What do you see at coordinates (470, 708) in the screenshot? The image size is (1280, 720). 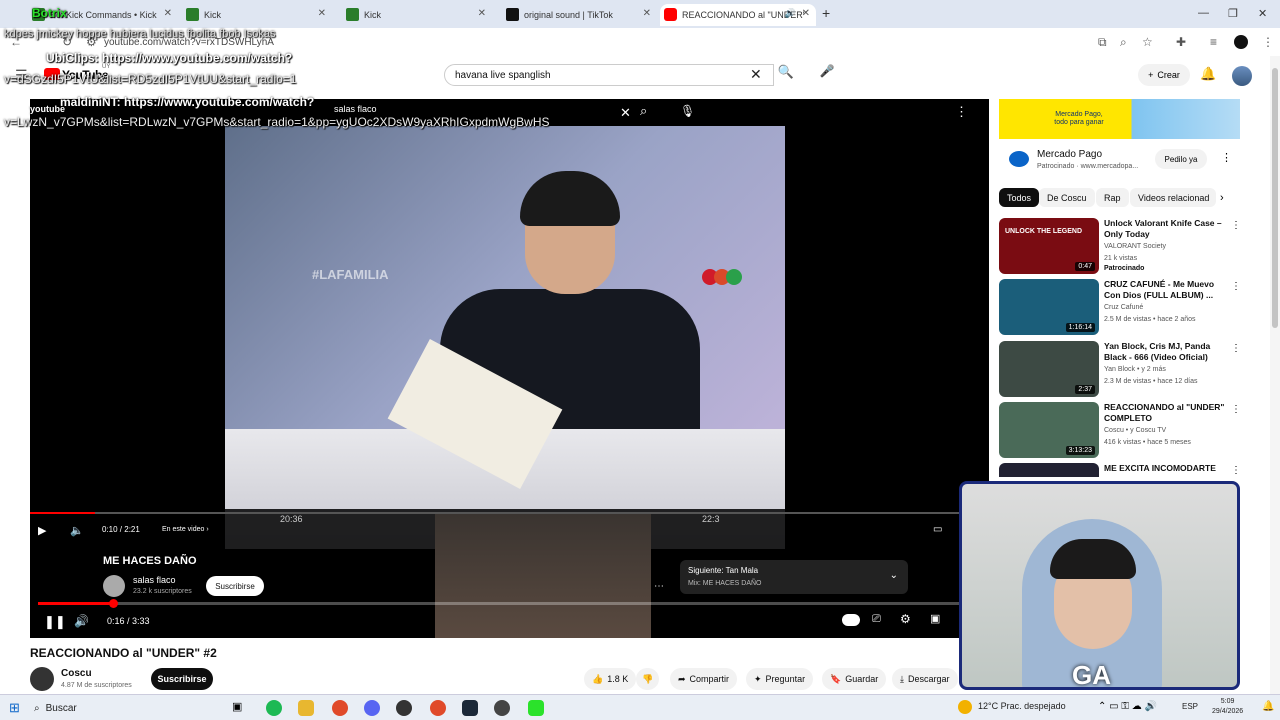 I see `steam-icon` at bounding box center [470, 708].